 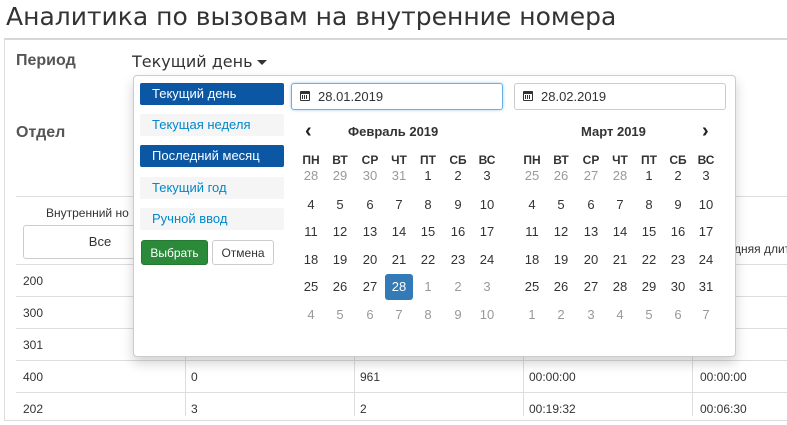 I want to click on start-date-input: 28.01.2019, so click(x=397, y=96).